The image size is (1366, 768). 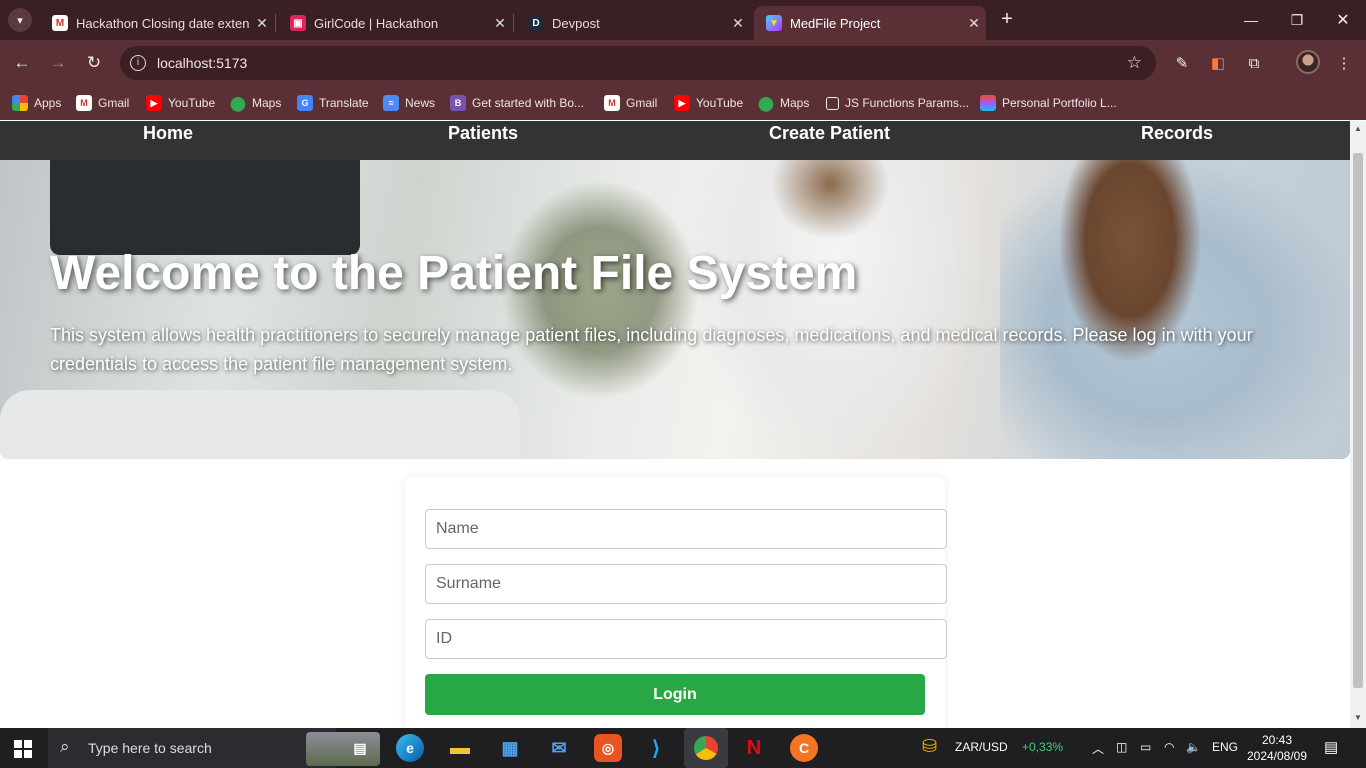 I want to click on tab-devpost: D Devpost ✕, so click(x=633, y=23).